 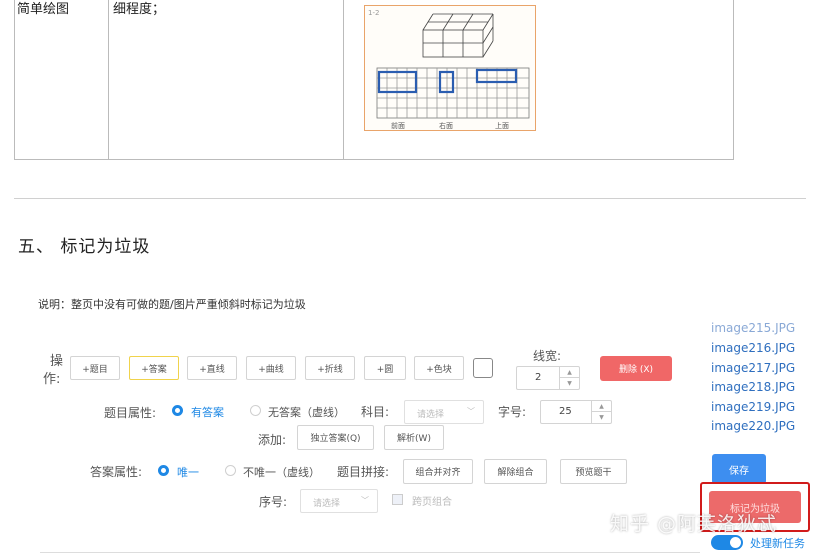 What do you see at coordinates (439, 368) in the screenshot?
I see `add-color-block-button: +色块` at bounding box center [439, 368].